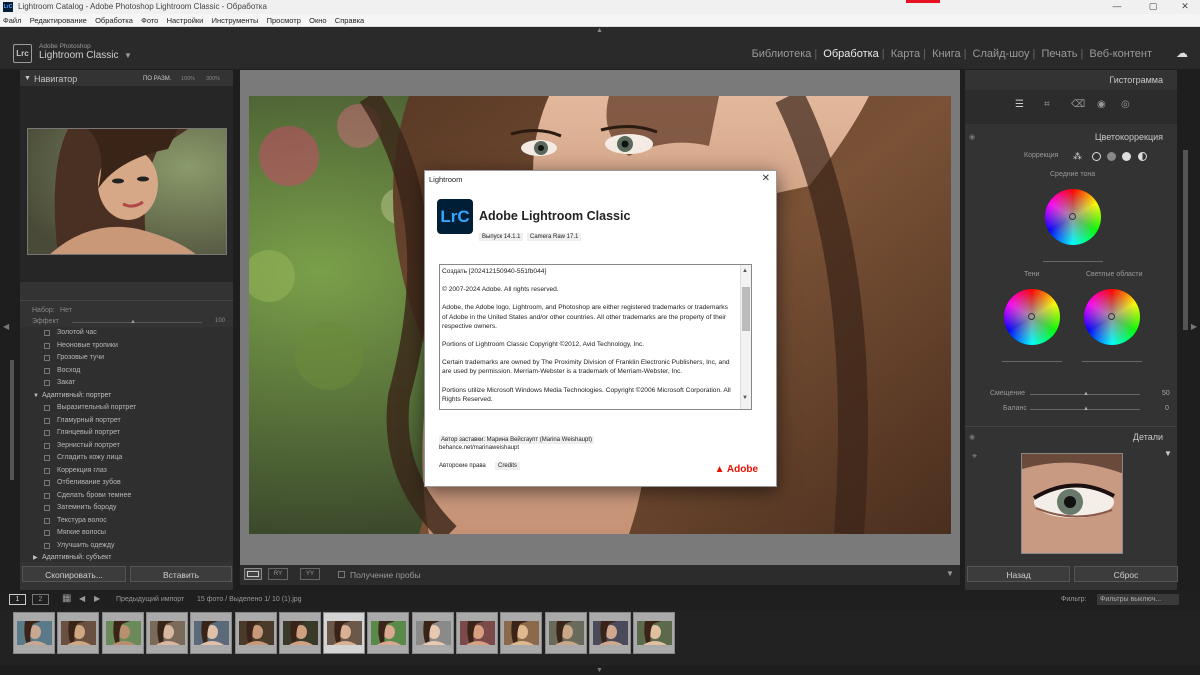 The image size is (1200, 675). What do you see at coordinates (35, 557) in the screenshot?
I see `collapsed-icon: ▶` at bounding box center [35, 557].